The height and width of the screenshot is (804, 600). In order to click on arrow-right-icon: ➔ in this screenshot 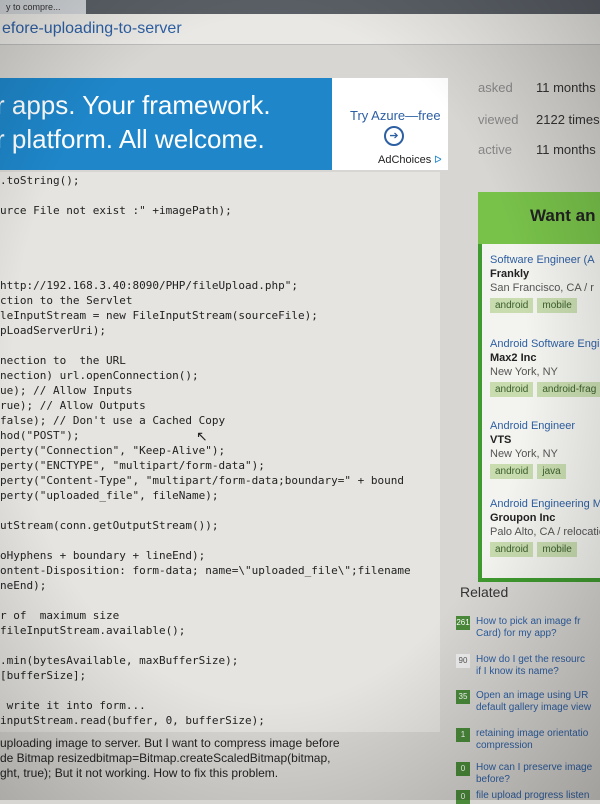, I will do `click(394, 136)`.